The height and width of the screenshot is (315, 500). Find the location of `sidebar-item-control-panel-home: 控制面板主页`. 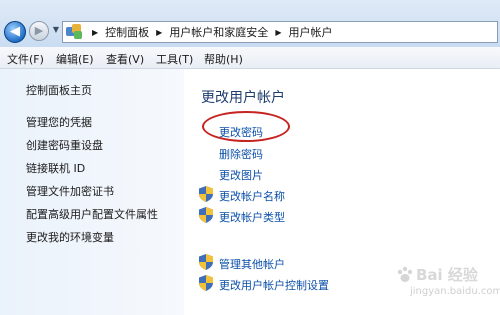

sidebar-item-control-panel-home: 控制面板主页 is located at coordinates (59, 90).